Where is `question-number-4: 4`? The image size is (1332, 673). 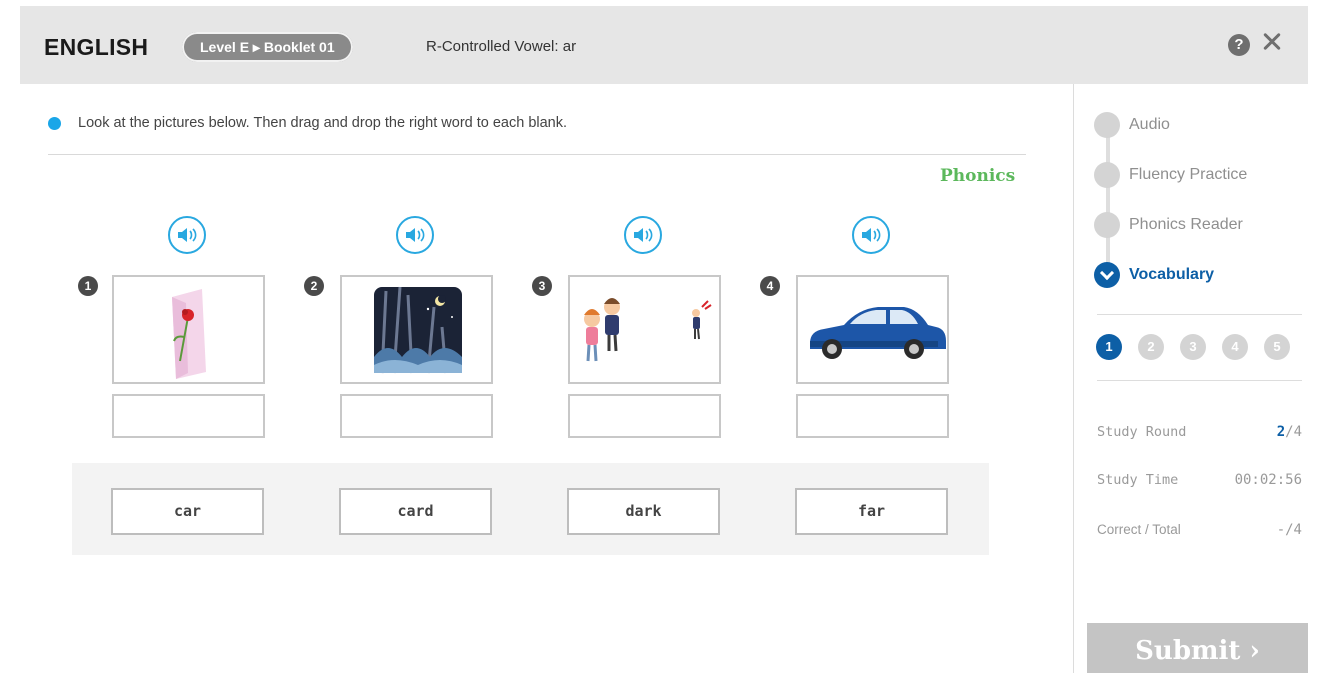 question-number-4: 4 is located at coordinates (770, 286).